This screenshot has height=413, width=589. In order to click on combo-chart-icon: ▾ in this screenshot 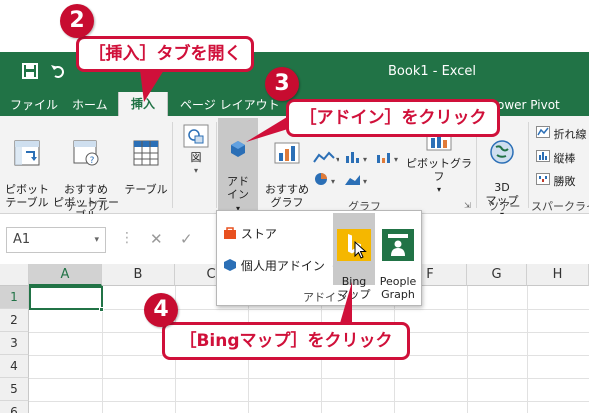, I will do `click(388, 158)`.